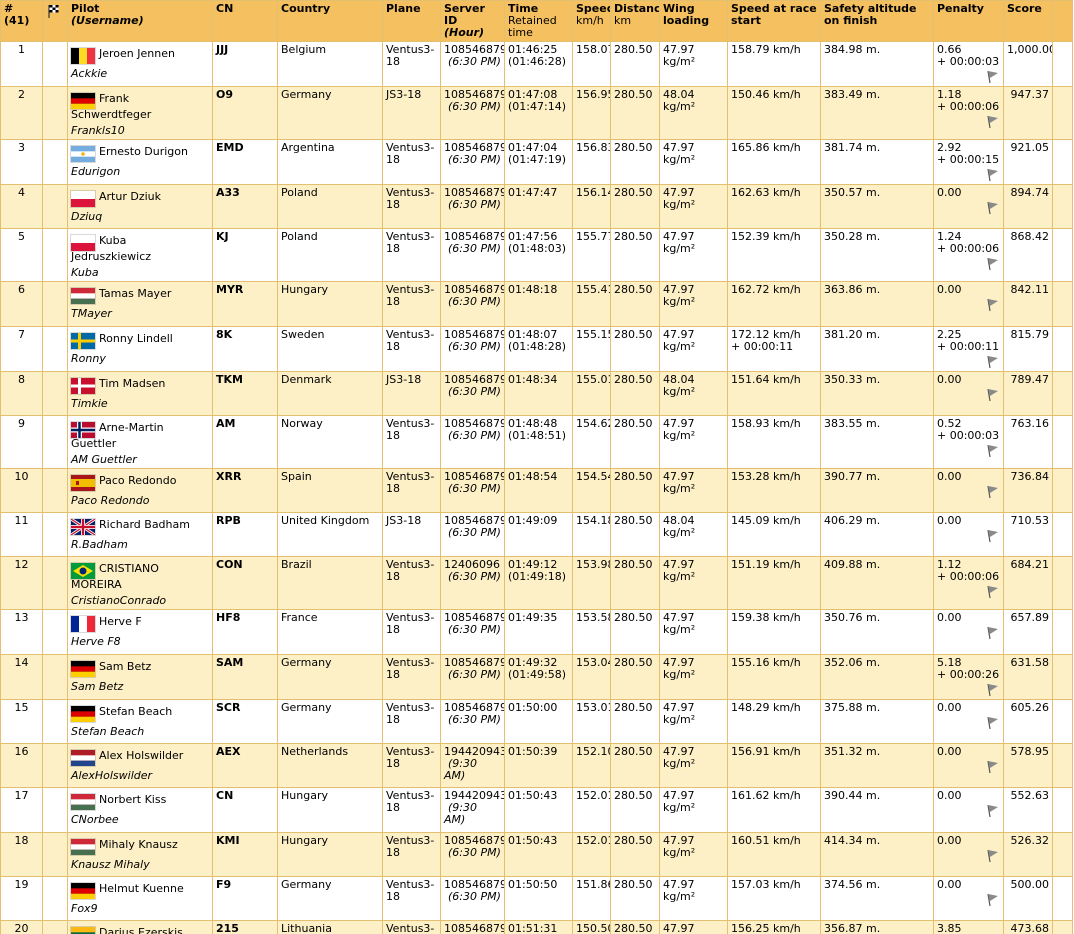  What do you see at coordinates (140, 113) in the screenshot?
I see `pilot-cell: Frank Schwerdtfeger Frankls10` at bounding box center [140, 113].